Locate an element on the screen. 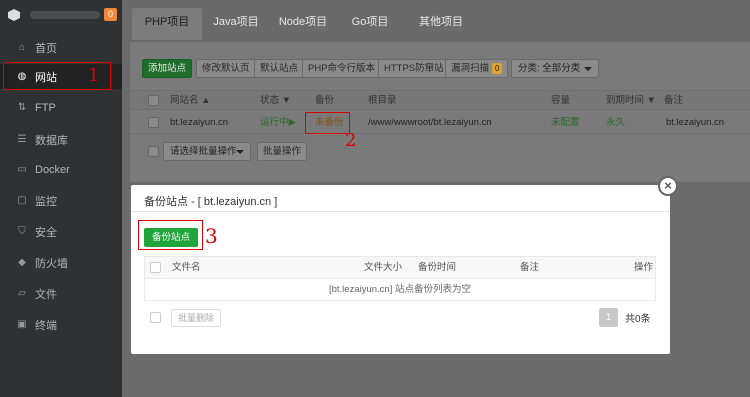 This screenshot has width=750, height=397. sidebar-header: 0 is located at coordinates (61, 15).